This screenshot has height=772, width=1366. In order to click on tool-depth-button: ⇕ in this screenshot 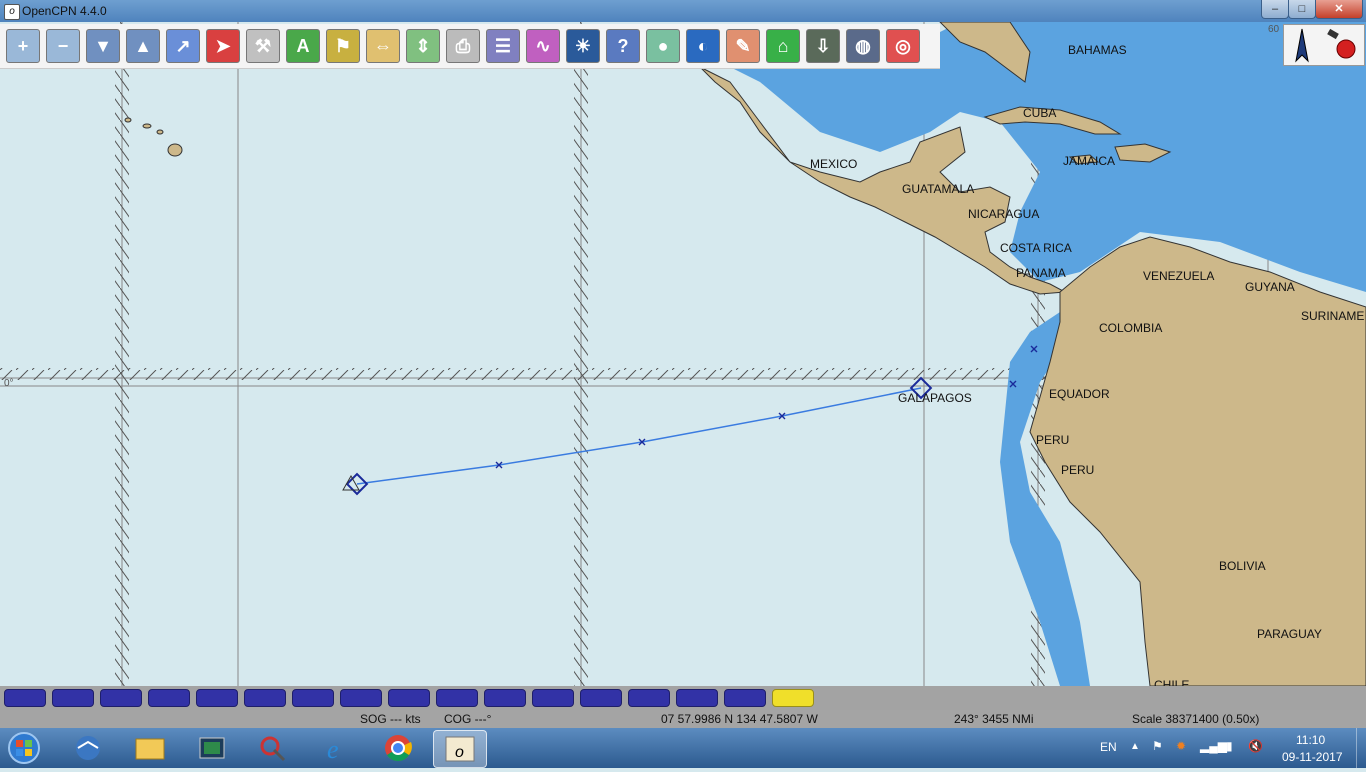, I will do `click(423, 46)`.